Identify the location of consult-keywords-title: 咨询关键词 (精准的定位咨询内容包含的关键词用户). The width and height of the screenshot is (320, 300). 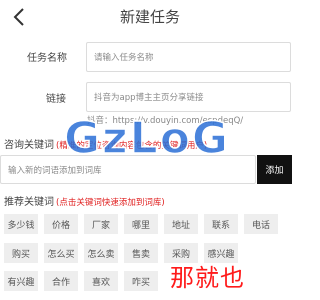
(105, 143).